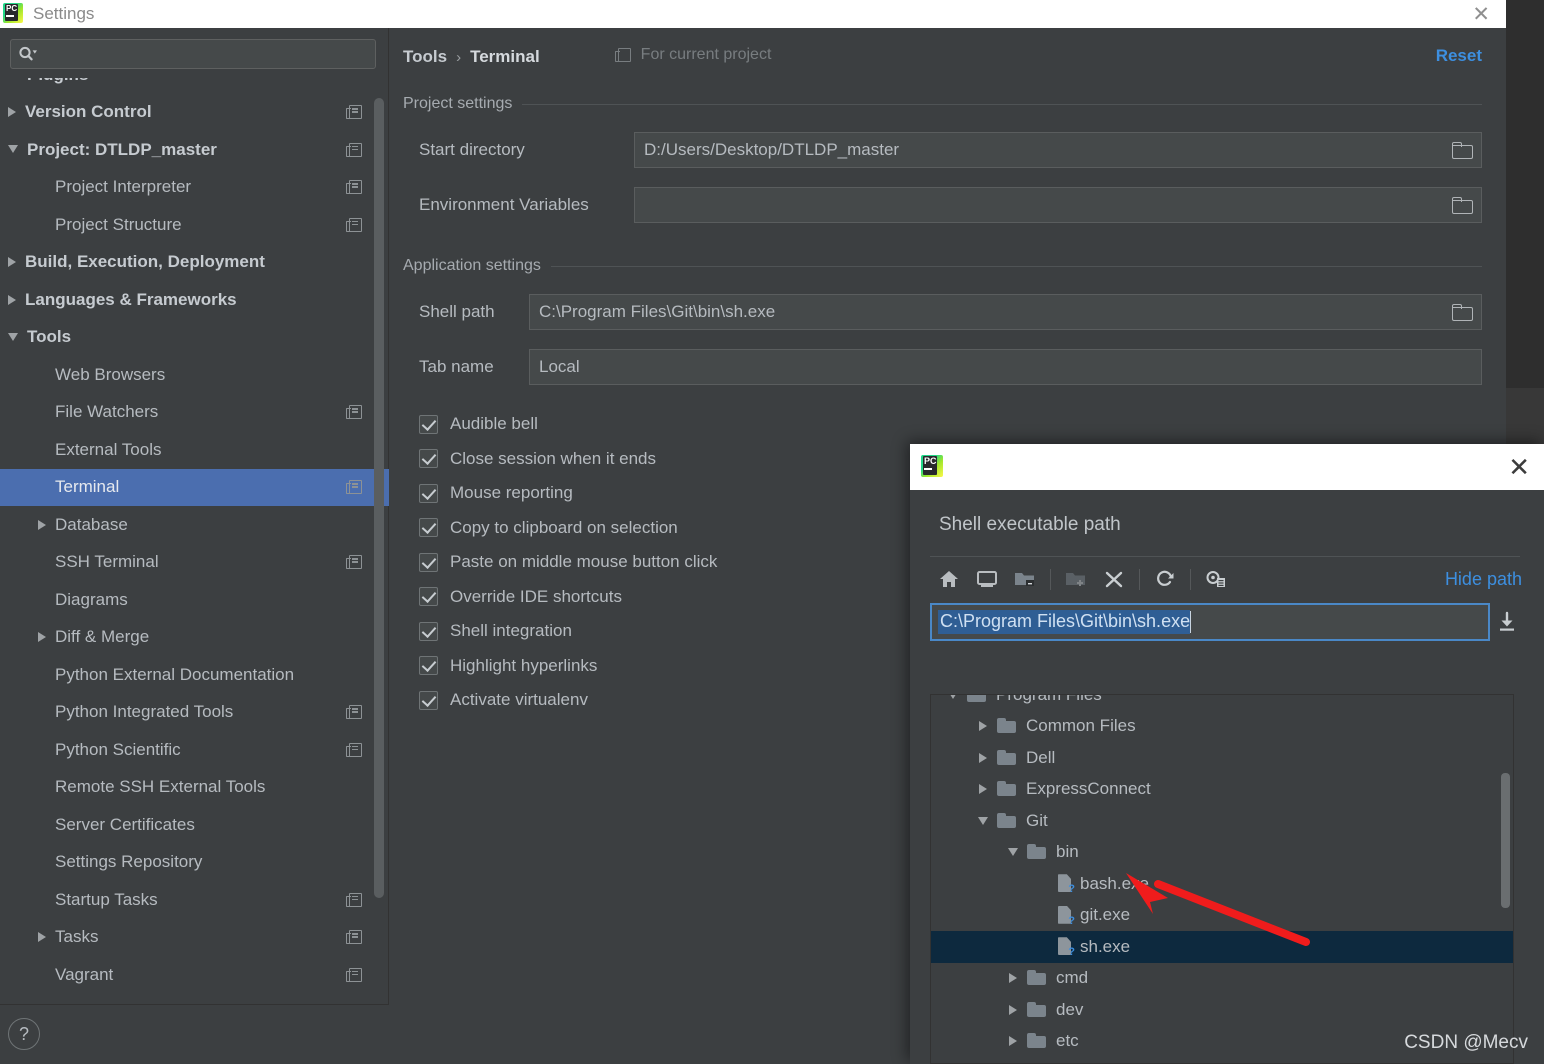  I want to click on sidebar-item-database: Database, so click(194, 525).